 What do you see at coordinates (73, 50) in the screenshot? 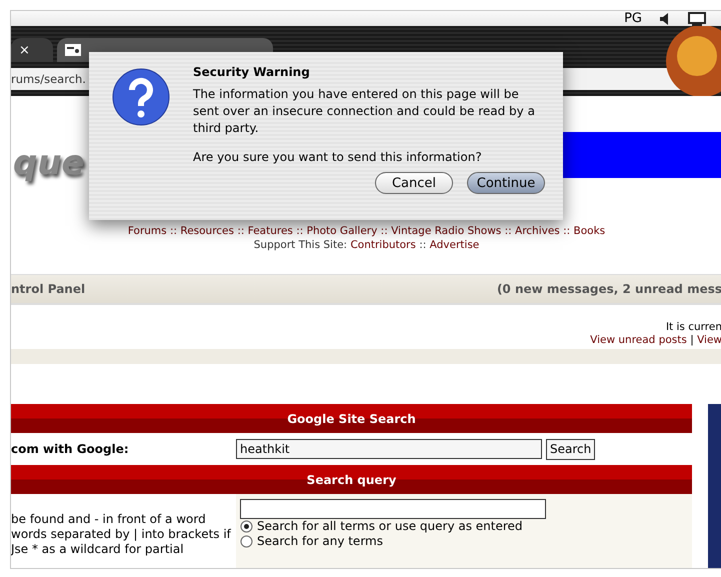
I see `radio-icon` at bounding box center [73, 50].